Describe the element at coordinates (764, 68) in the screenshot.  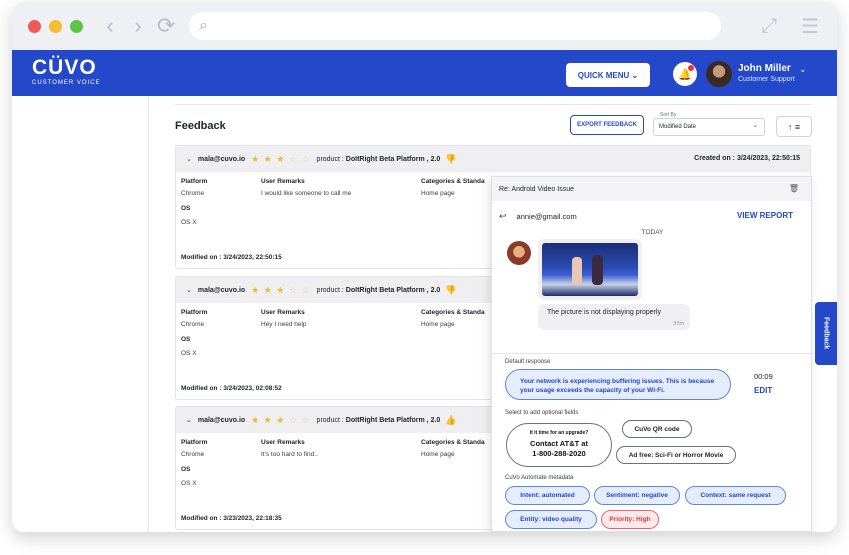
I see `user-name: John Miller` at that location.